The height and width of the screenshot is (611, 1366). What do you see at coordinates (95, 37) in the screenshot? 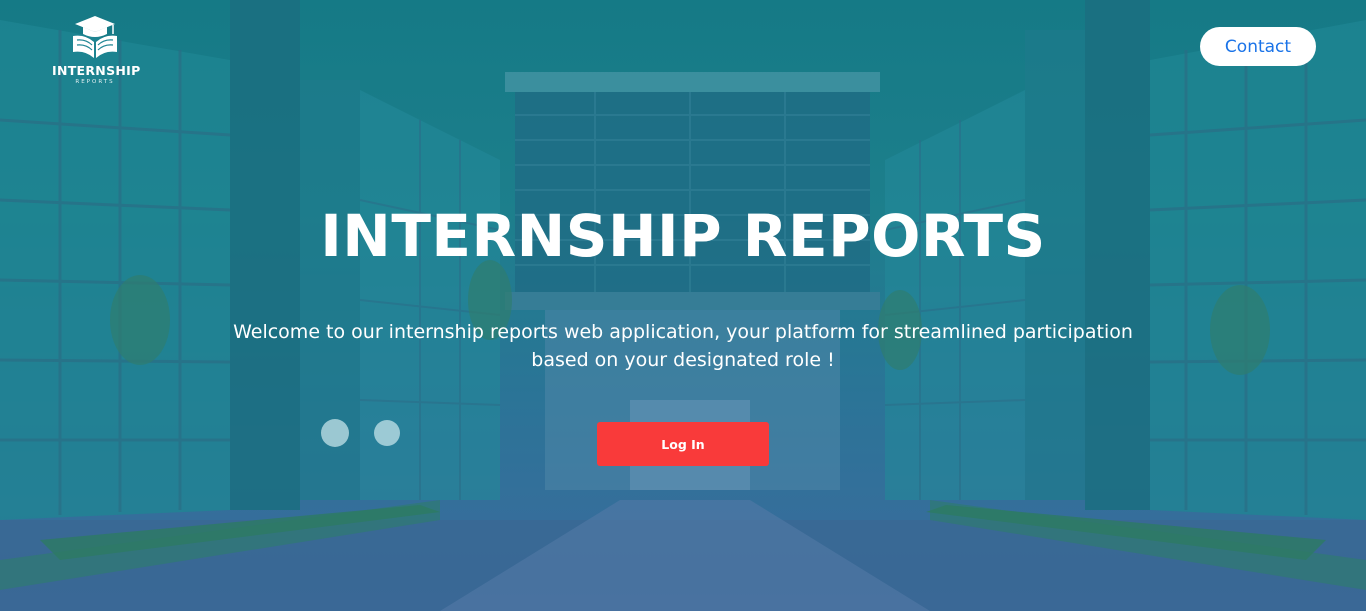
I see `graduation-cap-book-icon` at bounding box center [95, 37].